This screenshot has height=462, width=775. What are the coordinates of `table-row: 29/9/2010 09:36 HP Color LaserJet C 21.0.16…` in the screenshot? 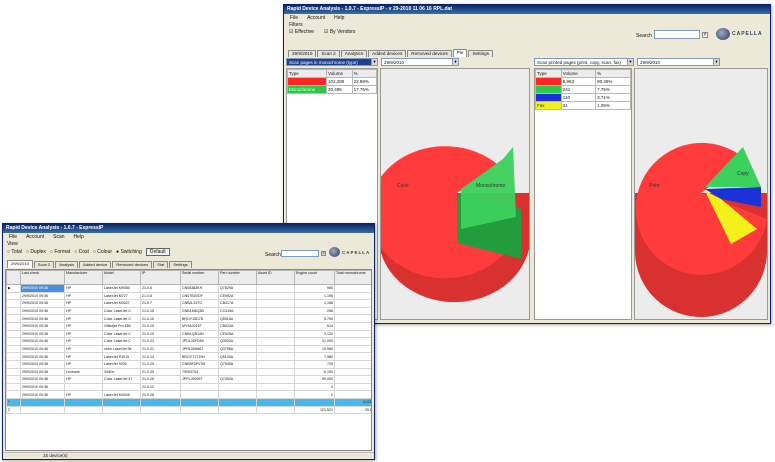 It's located at (188, 318).